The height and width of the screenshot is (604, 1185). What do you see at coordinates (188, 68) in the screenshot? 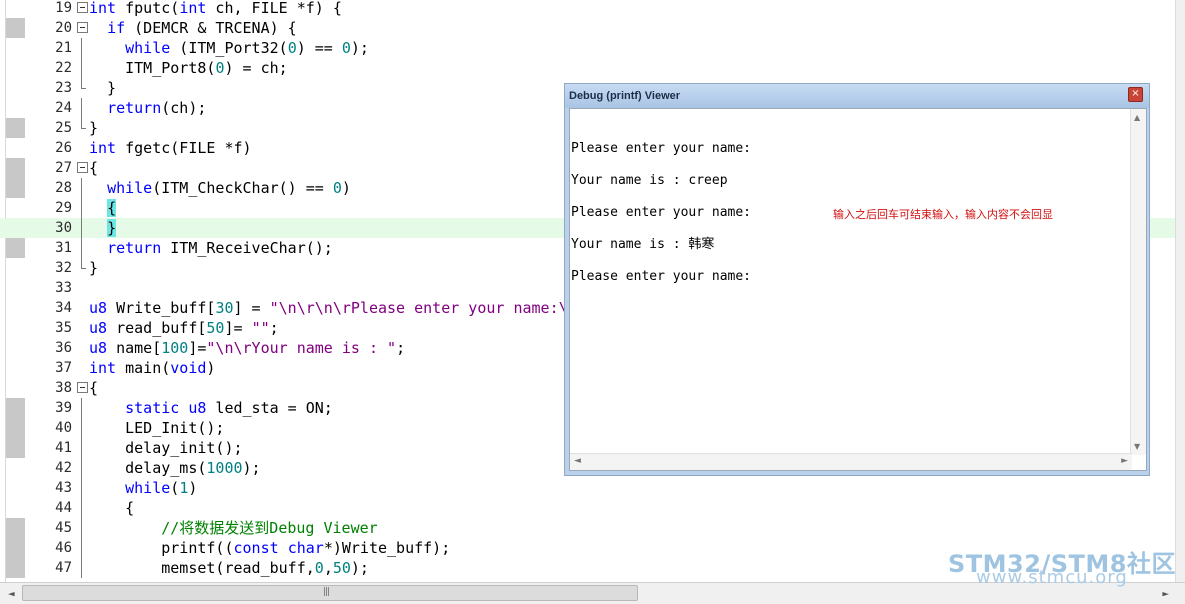
I see `code-text: ITM_Port8(0) = ch;` at bounding box center [188, 68].